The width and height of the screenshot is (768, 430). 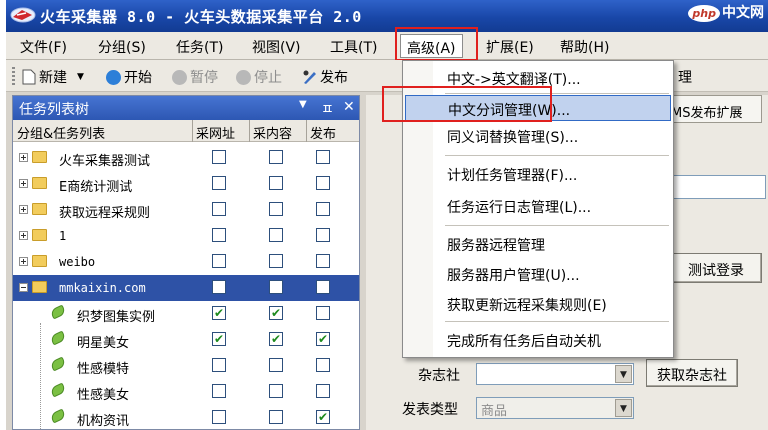 I want to click on new-button: 新建 ▼, so click(x=53, y=77).